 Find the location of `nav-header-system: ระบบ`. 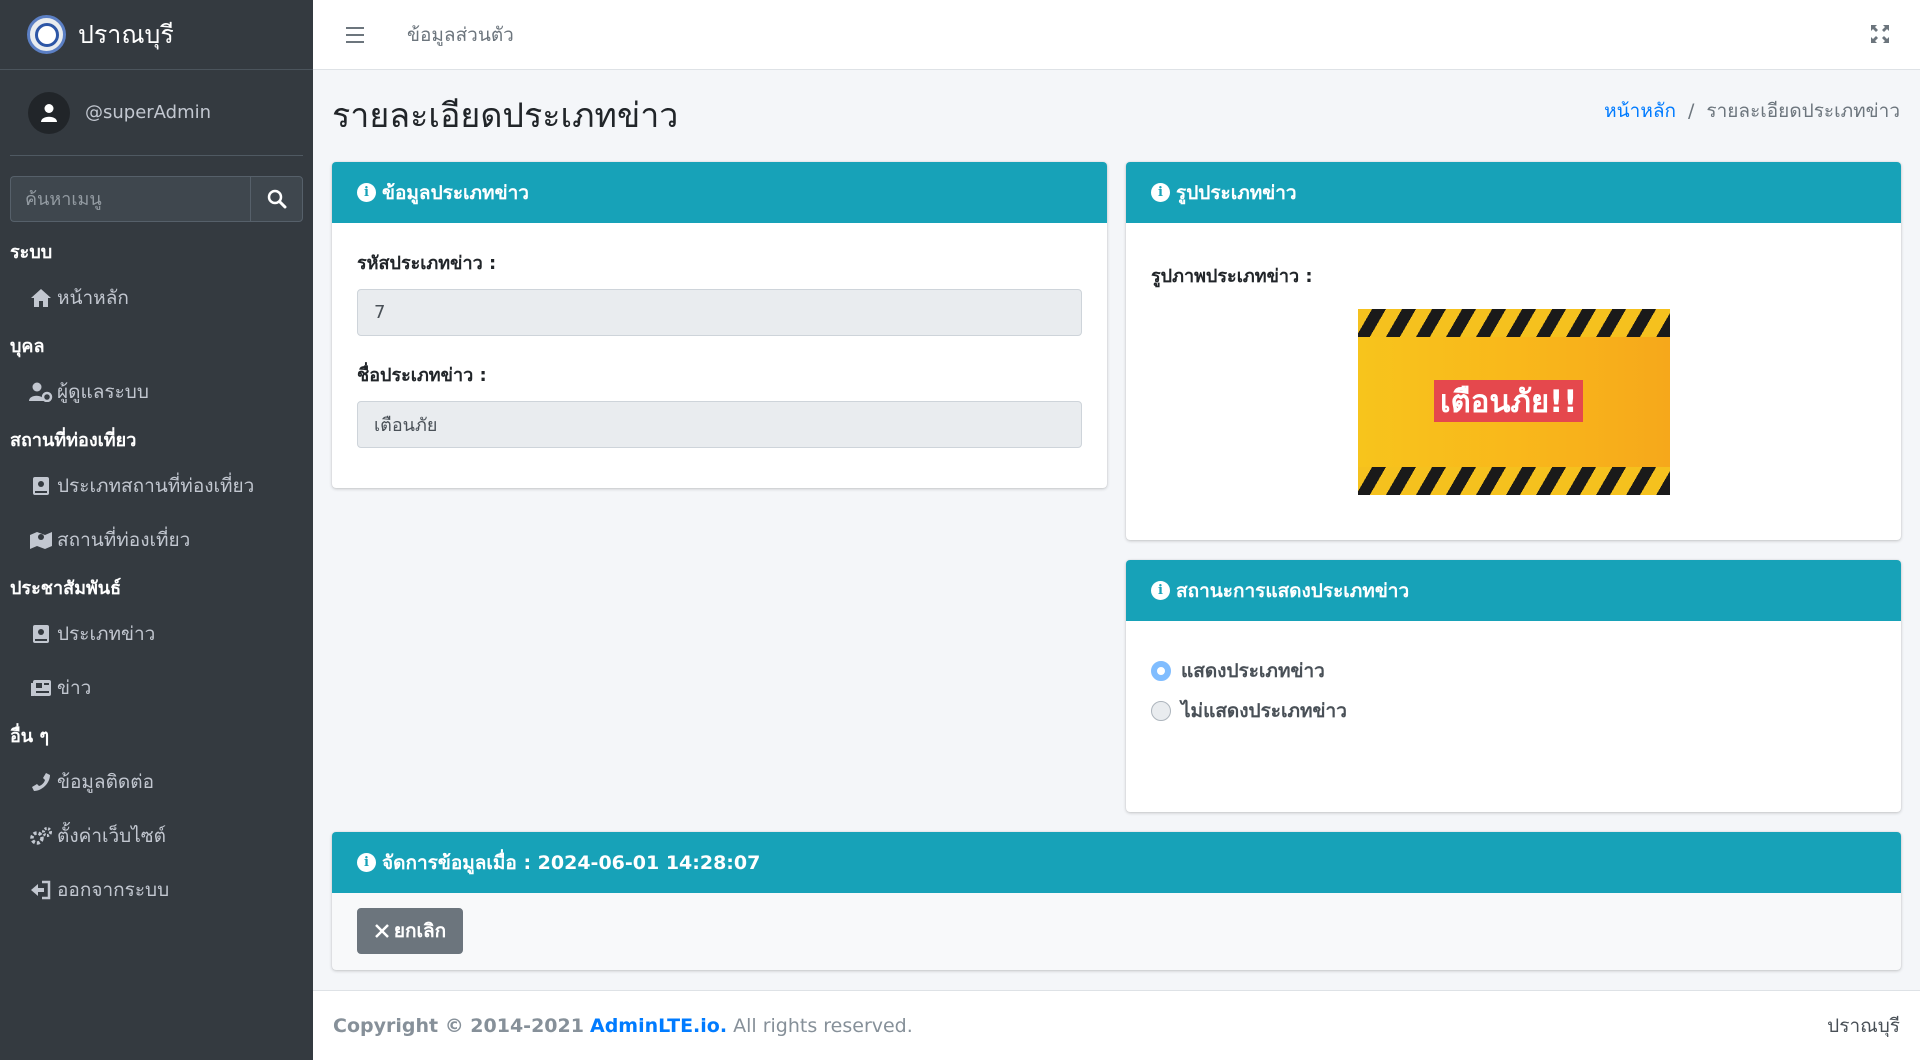

nav-header-system: ระบบ is located at coordinates (31, 252).